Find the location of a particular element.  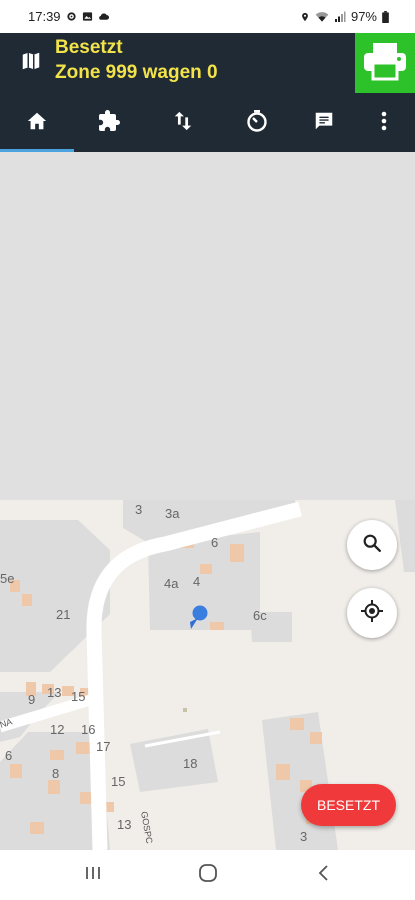

house-number: 6c is located at coordinates (260, 615).